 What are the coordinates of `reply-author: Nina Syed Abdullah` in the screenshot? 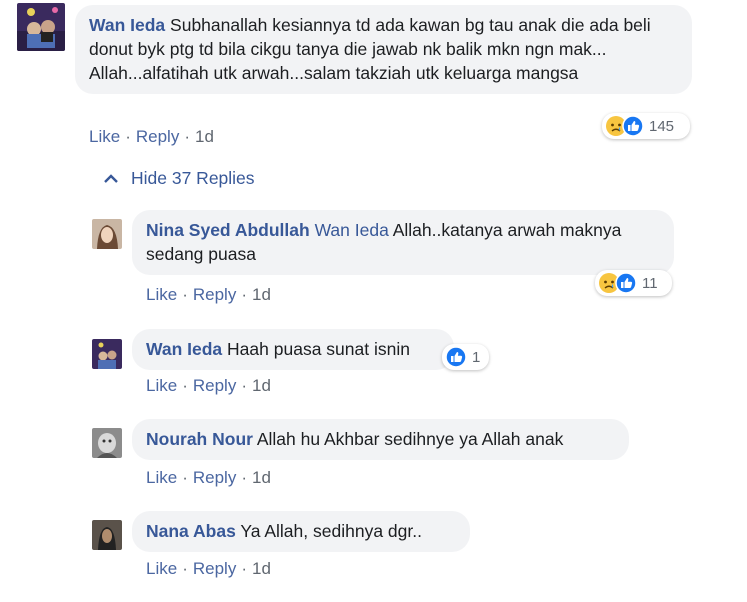 It's located at (228, 230).